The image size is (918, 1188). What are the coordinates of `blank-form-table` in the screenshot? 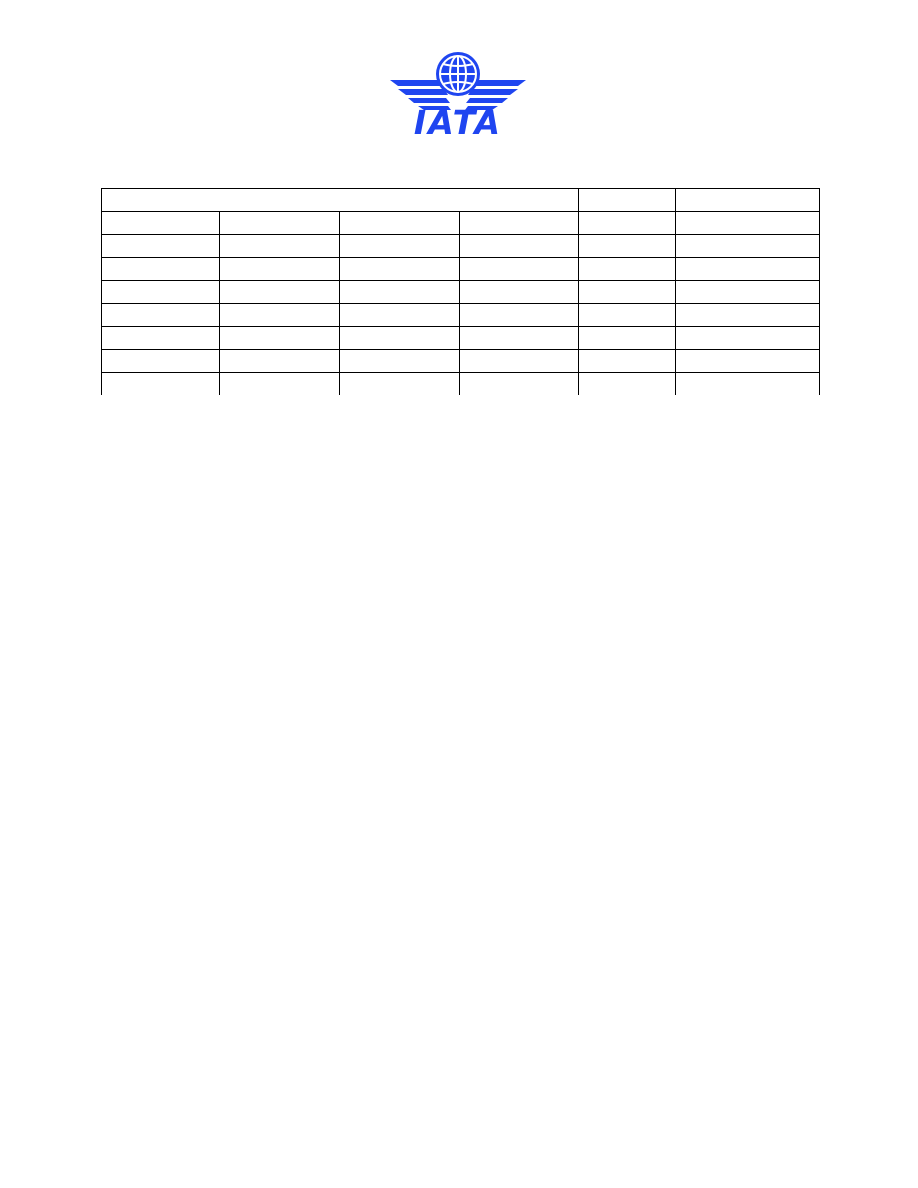 It's located at (460, 291).